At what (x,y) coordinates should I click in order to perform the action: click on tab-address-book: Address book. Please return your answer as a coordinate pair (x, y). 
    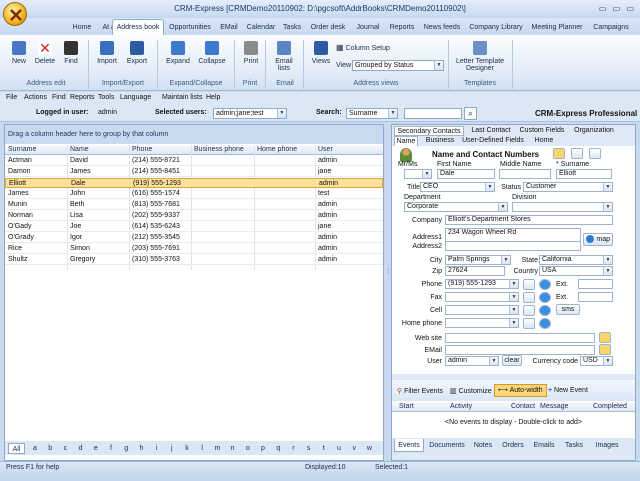
    Looking at the image, I should click on (138, 27).